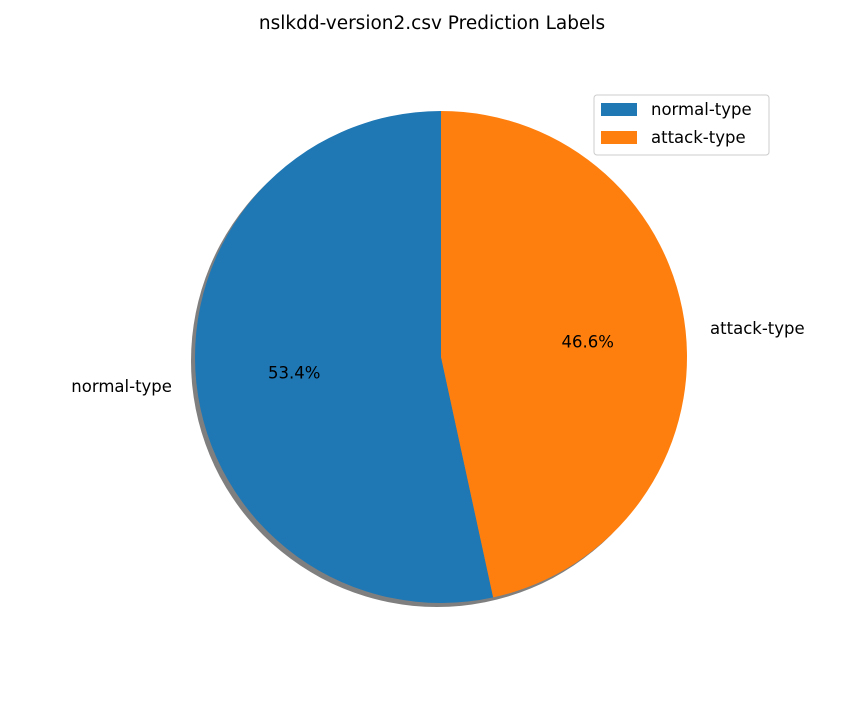  Describe the element at coordinates (701, 109) in the screenshot. I see `legend-label-normal-type: normal-type` at that location.